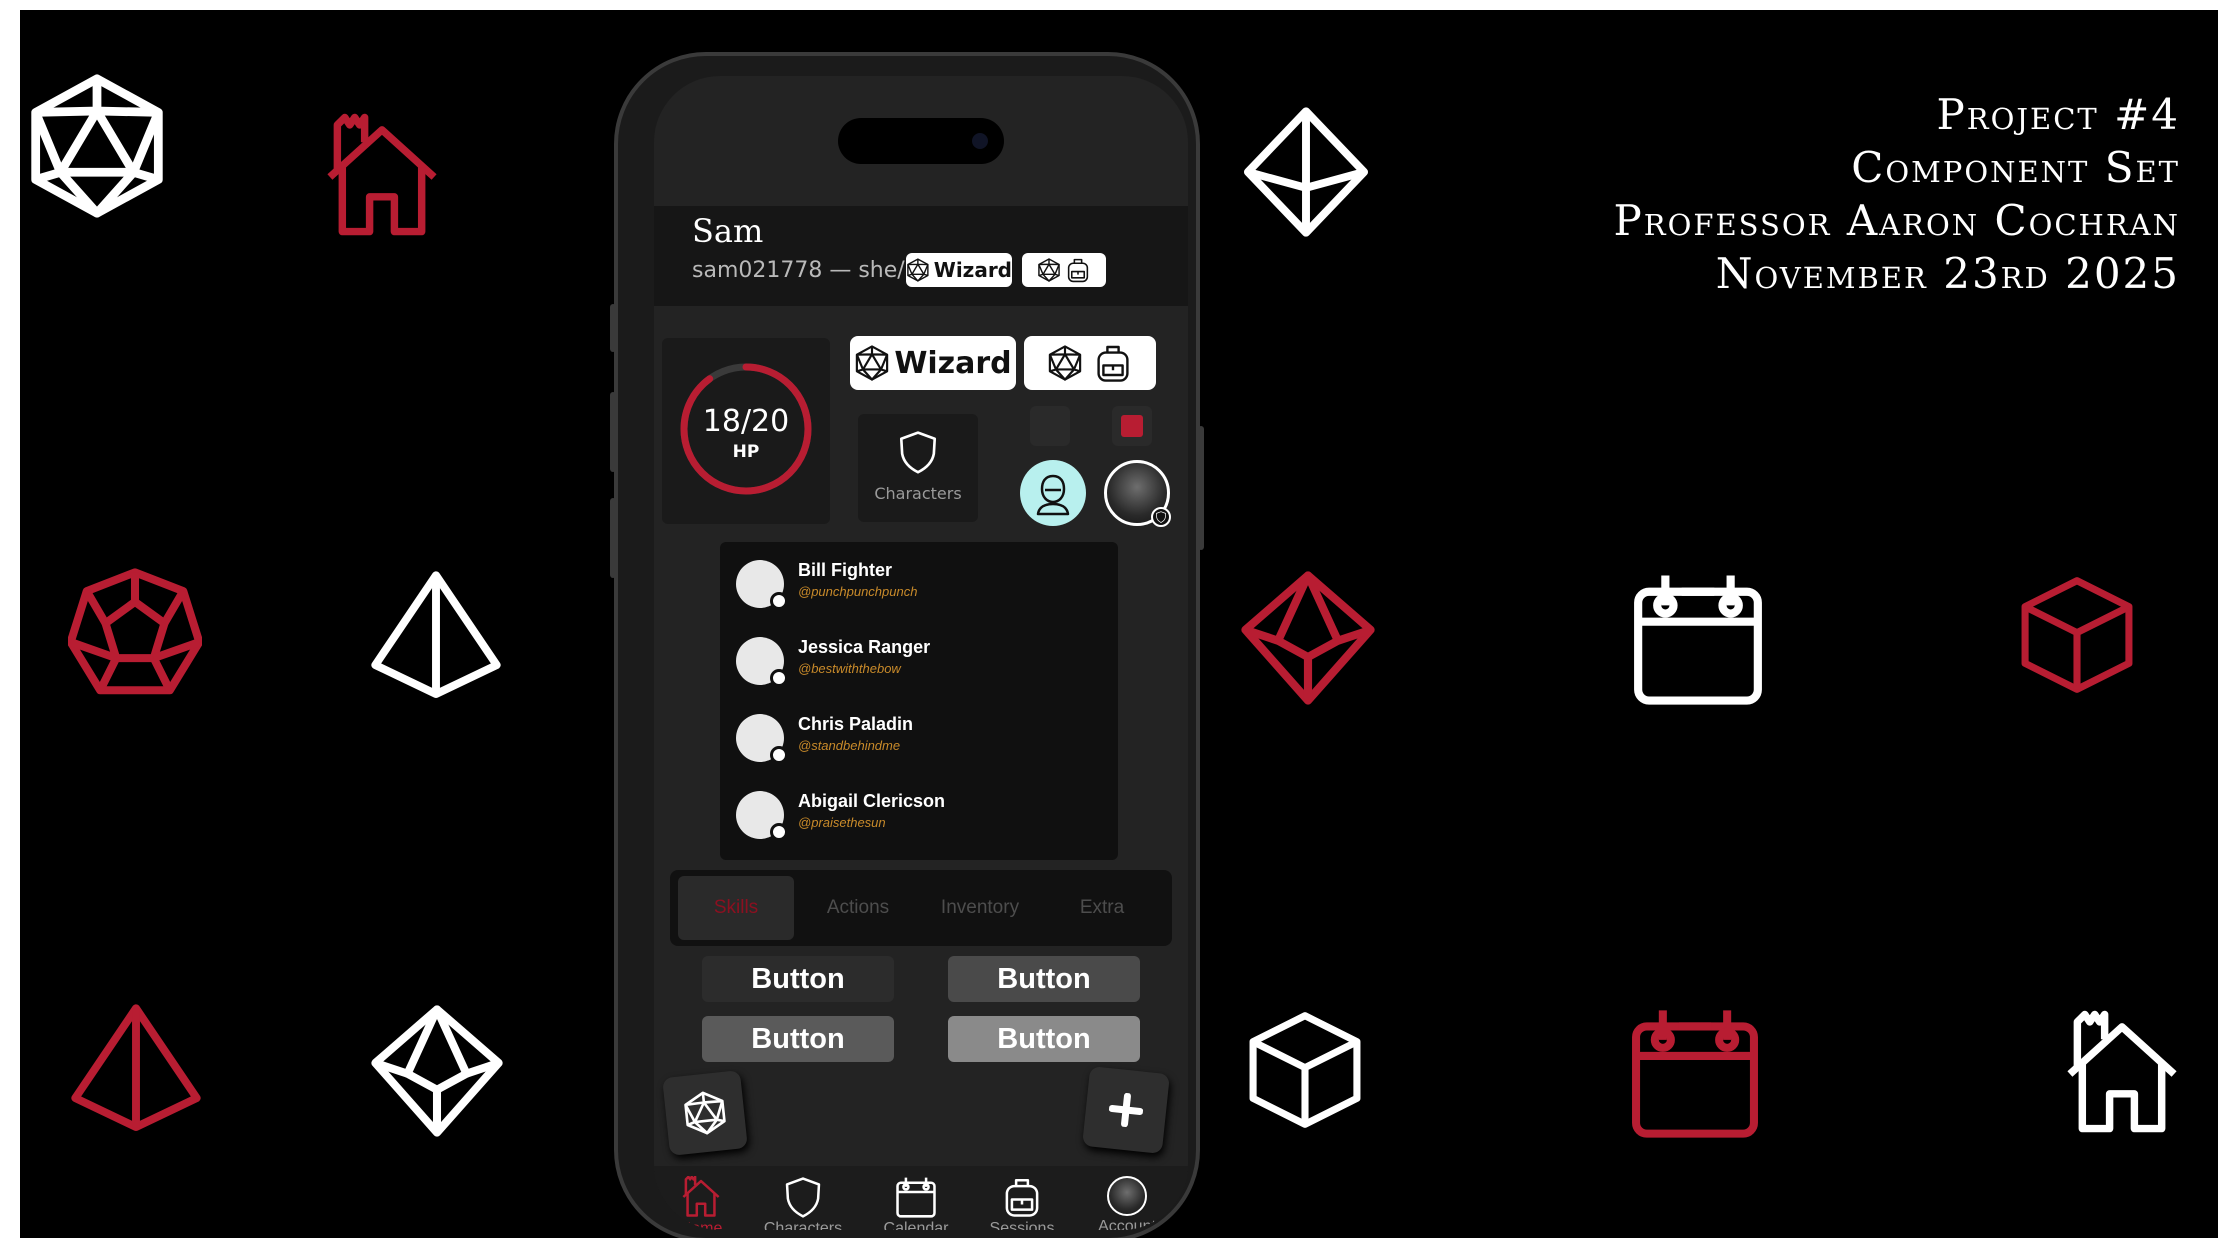  Describe the element at coordinates (1896, 220) in the screenshot. I see `professor-name: Professor Aaron Cochran` at that location.